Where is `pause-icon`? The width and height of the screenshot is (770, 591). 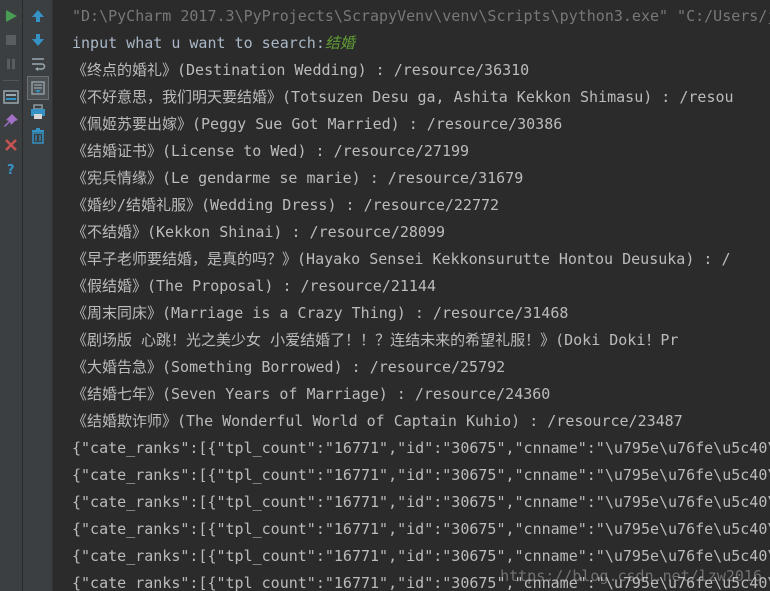 pause-icon is located at coordinates (11, 64).